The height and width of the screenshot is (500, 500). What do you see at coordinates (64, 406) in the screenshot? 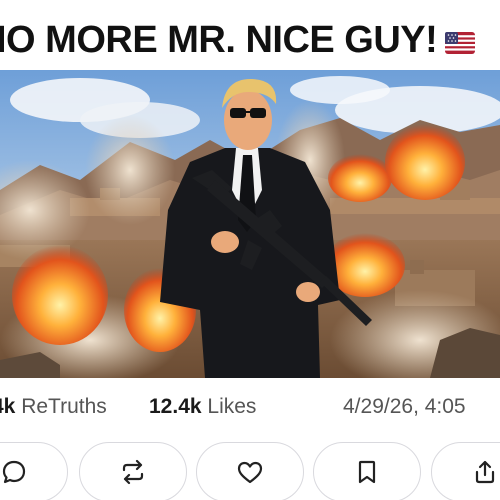
I see `retruths-label: ReTruths` at bounding box center [64, 406].